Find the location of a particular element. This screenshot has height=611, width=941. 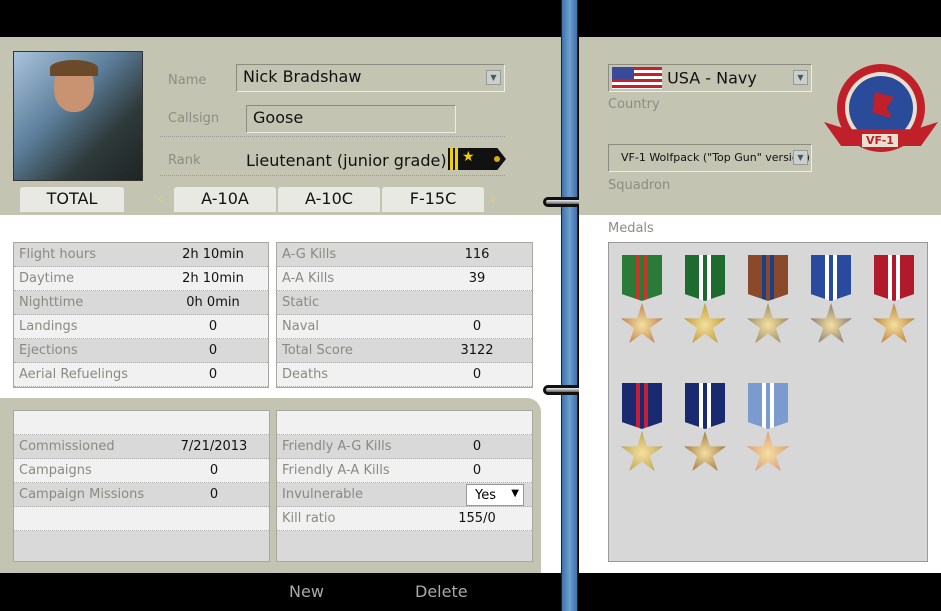

country-select: USA - Navy ▼ is located at coordinates (710, 78).